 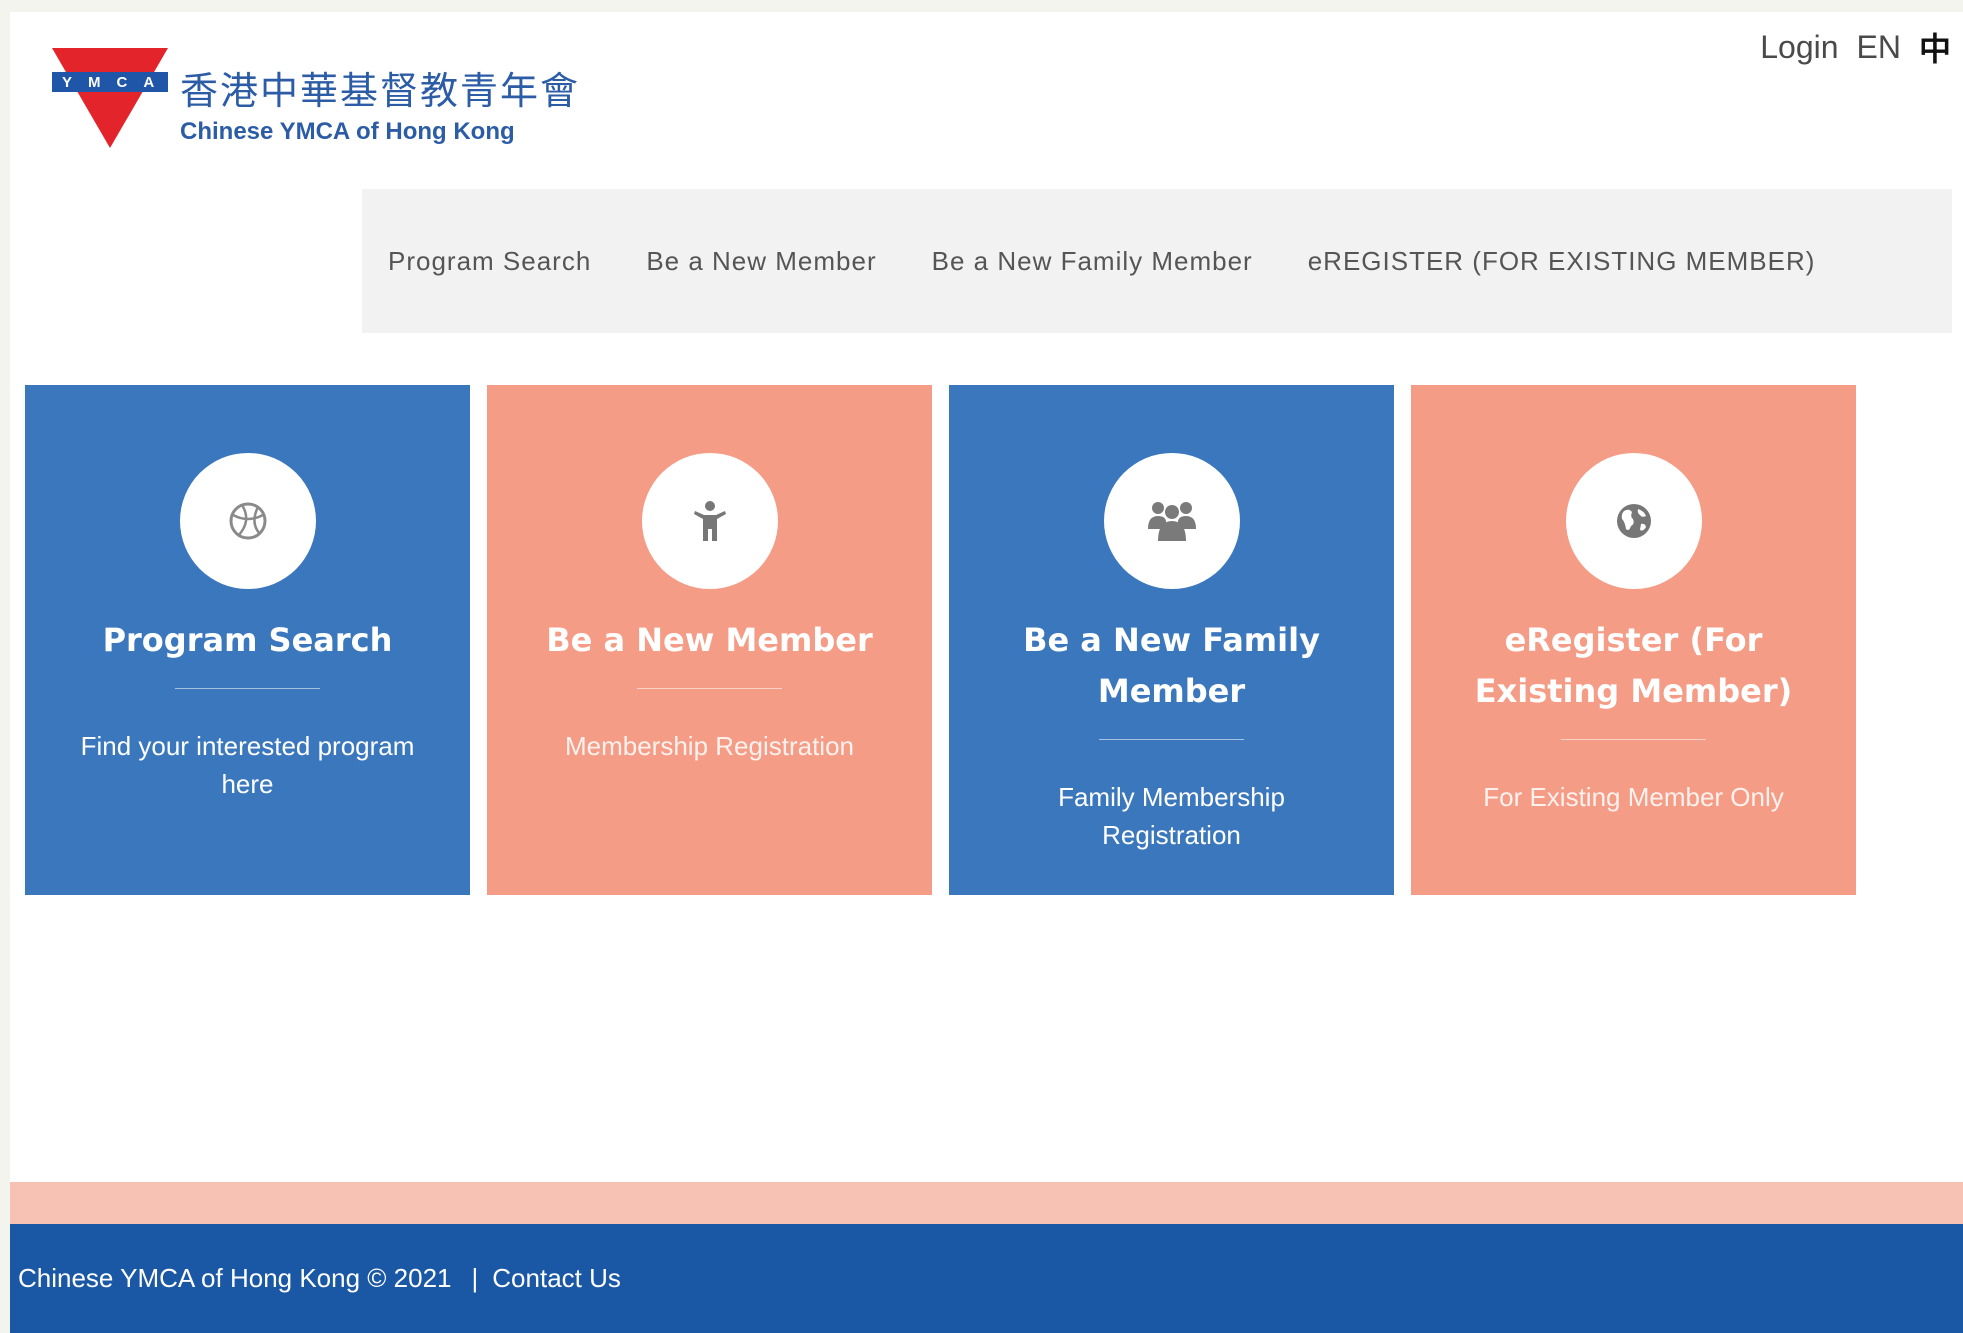 I want to click on nav-eregister: eREGISTER (FOR EXISTING MEMBER), so click(x=1562, y=261).